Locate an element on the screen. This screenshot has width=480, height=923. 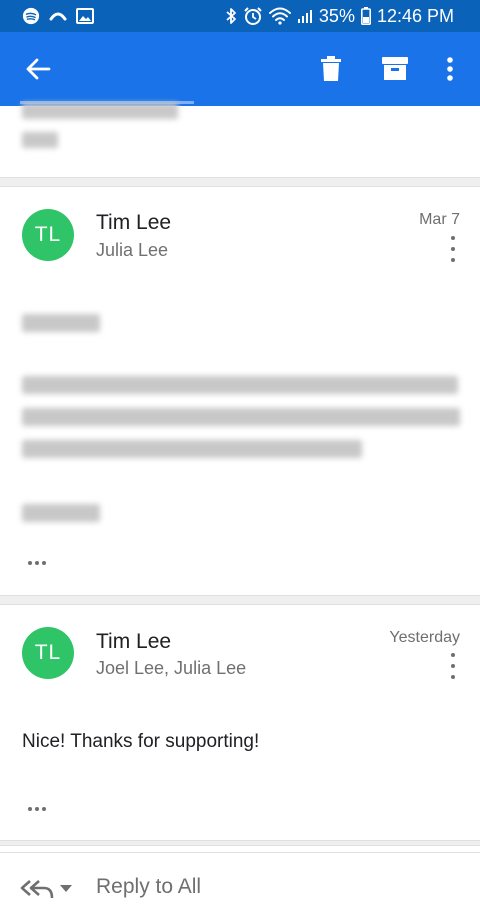
delete-button is located at coordinates (331, 69).